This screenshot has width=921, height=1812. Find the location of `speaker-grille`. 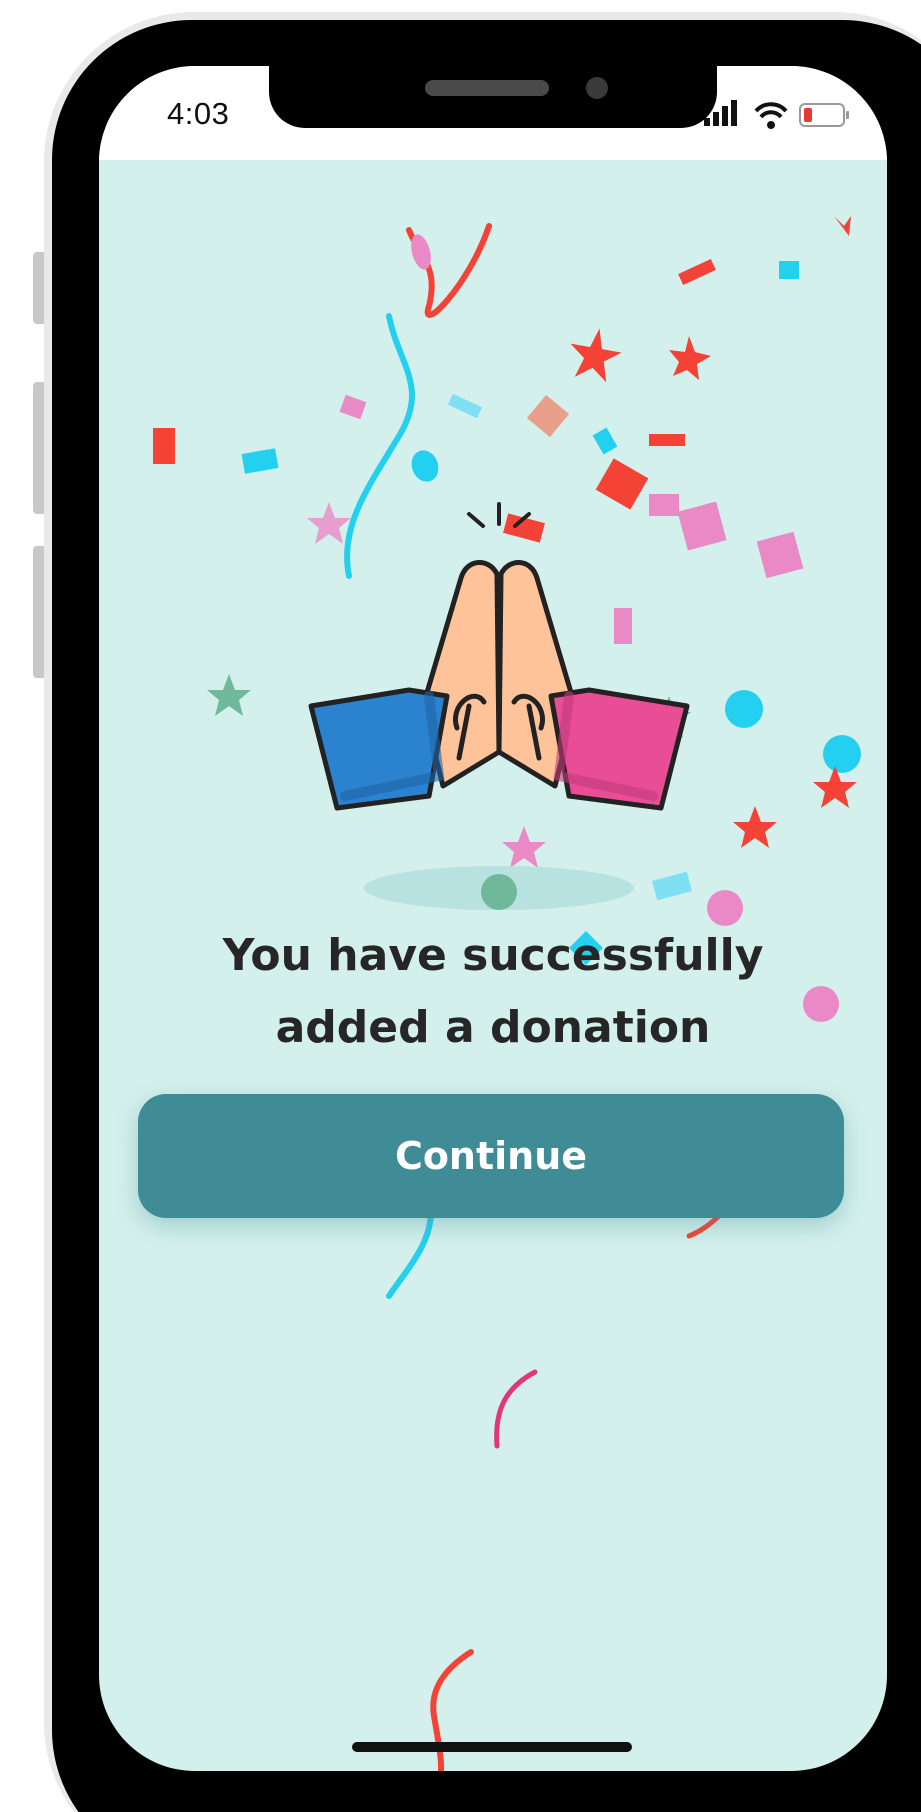

speaker-grille is located at coordinates (487, 88).